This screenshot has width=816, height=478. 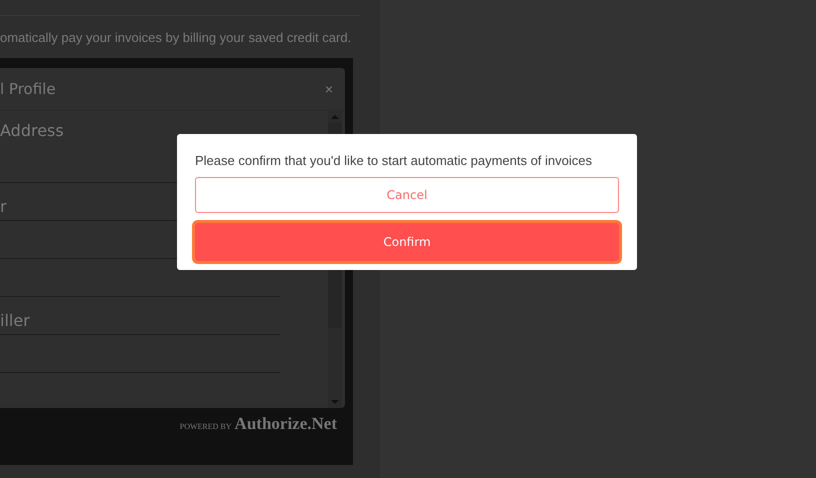 I want to click on panel-title: l Profile, so click(x=28, y=89).